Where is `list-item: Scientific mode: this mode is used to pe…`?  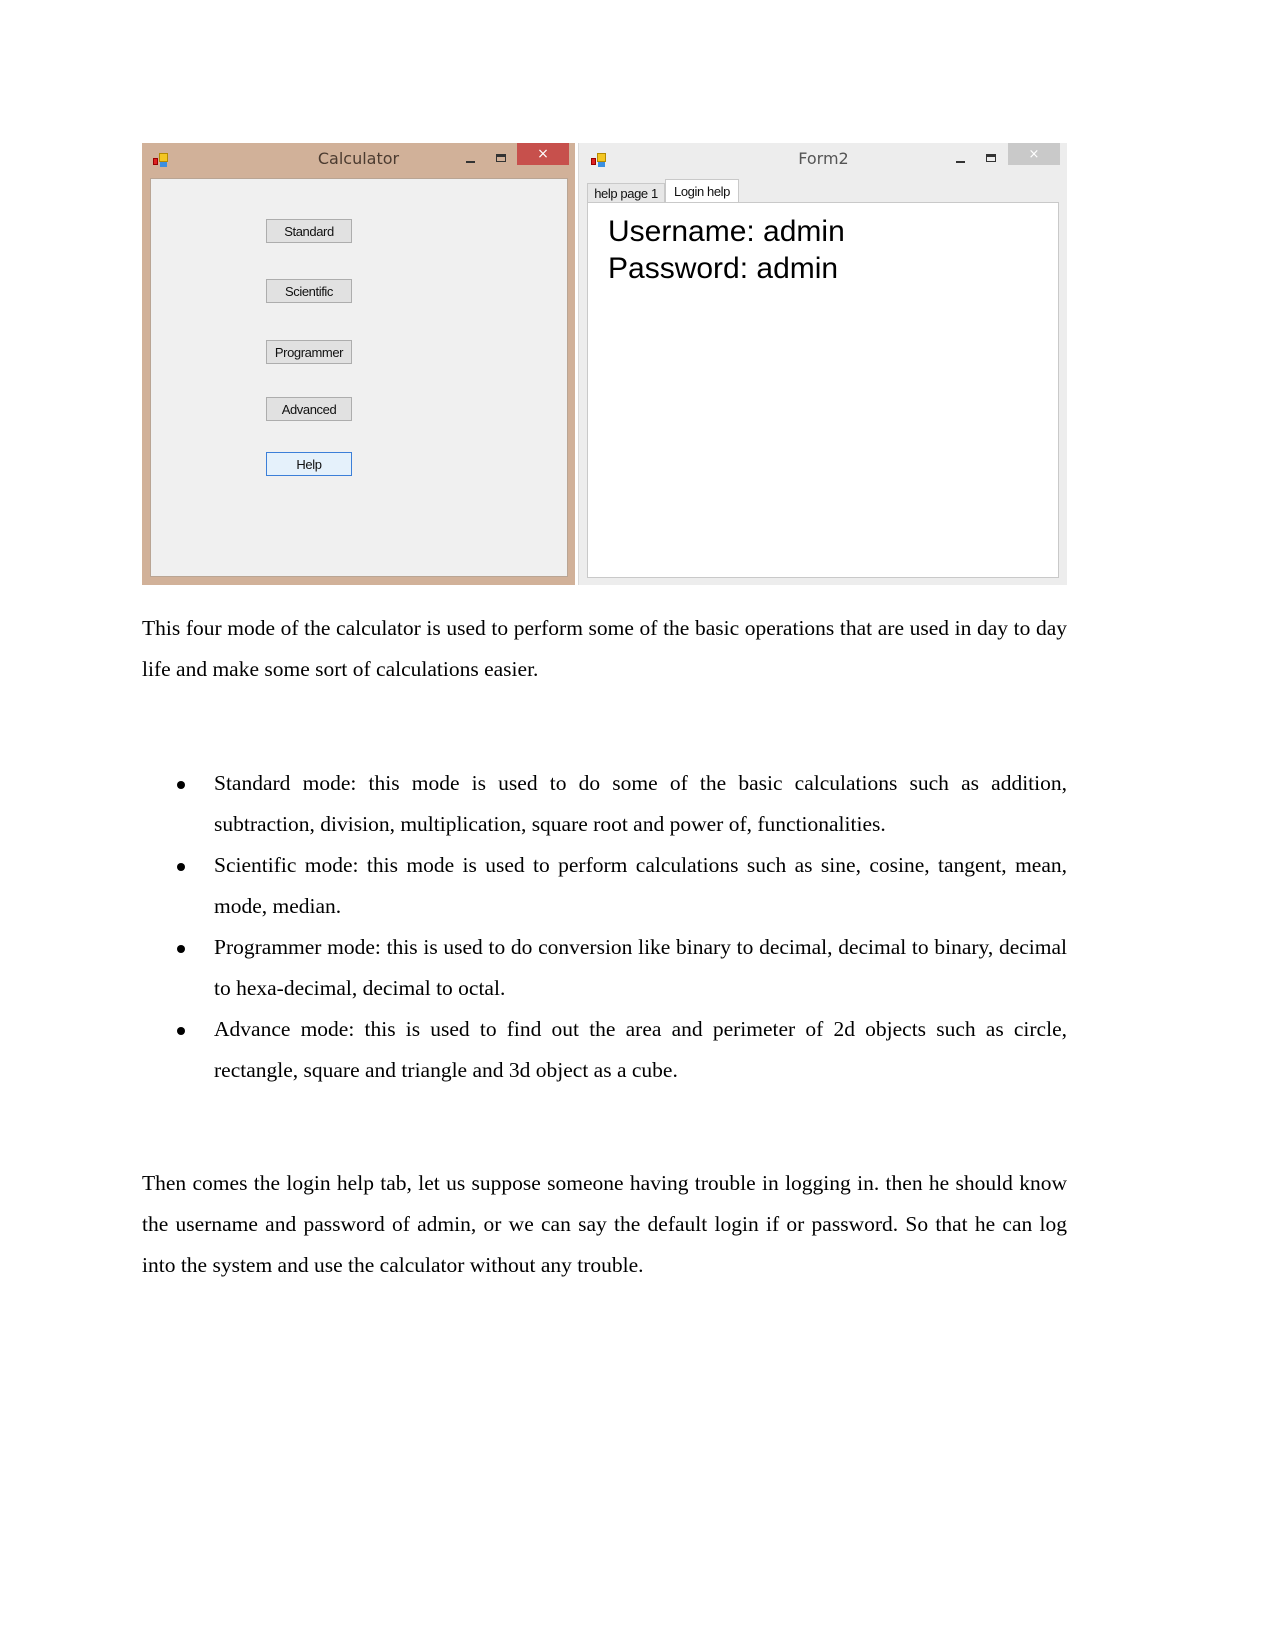 list-item: Scientific mode: this mode is used to pe… is located at coordinates (604, 886).